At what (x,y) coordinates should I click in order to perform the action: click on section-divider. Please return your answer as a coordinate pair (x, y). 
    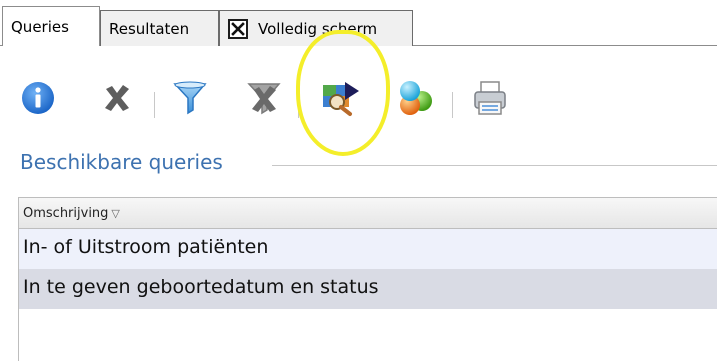
    Looking at the image, I should click on (494, 165).